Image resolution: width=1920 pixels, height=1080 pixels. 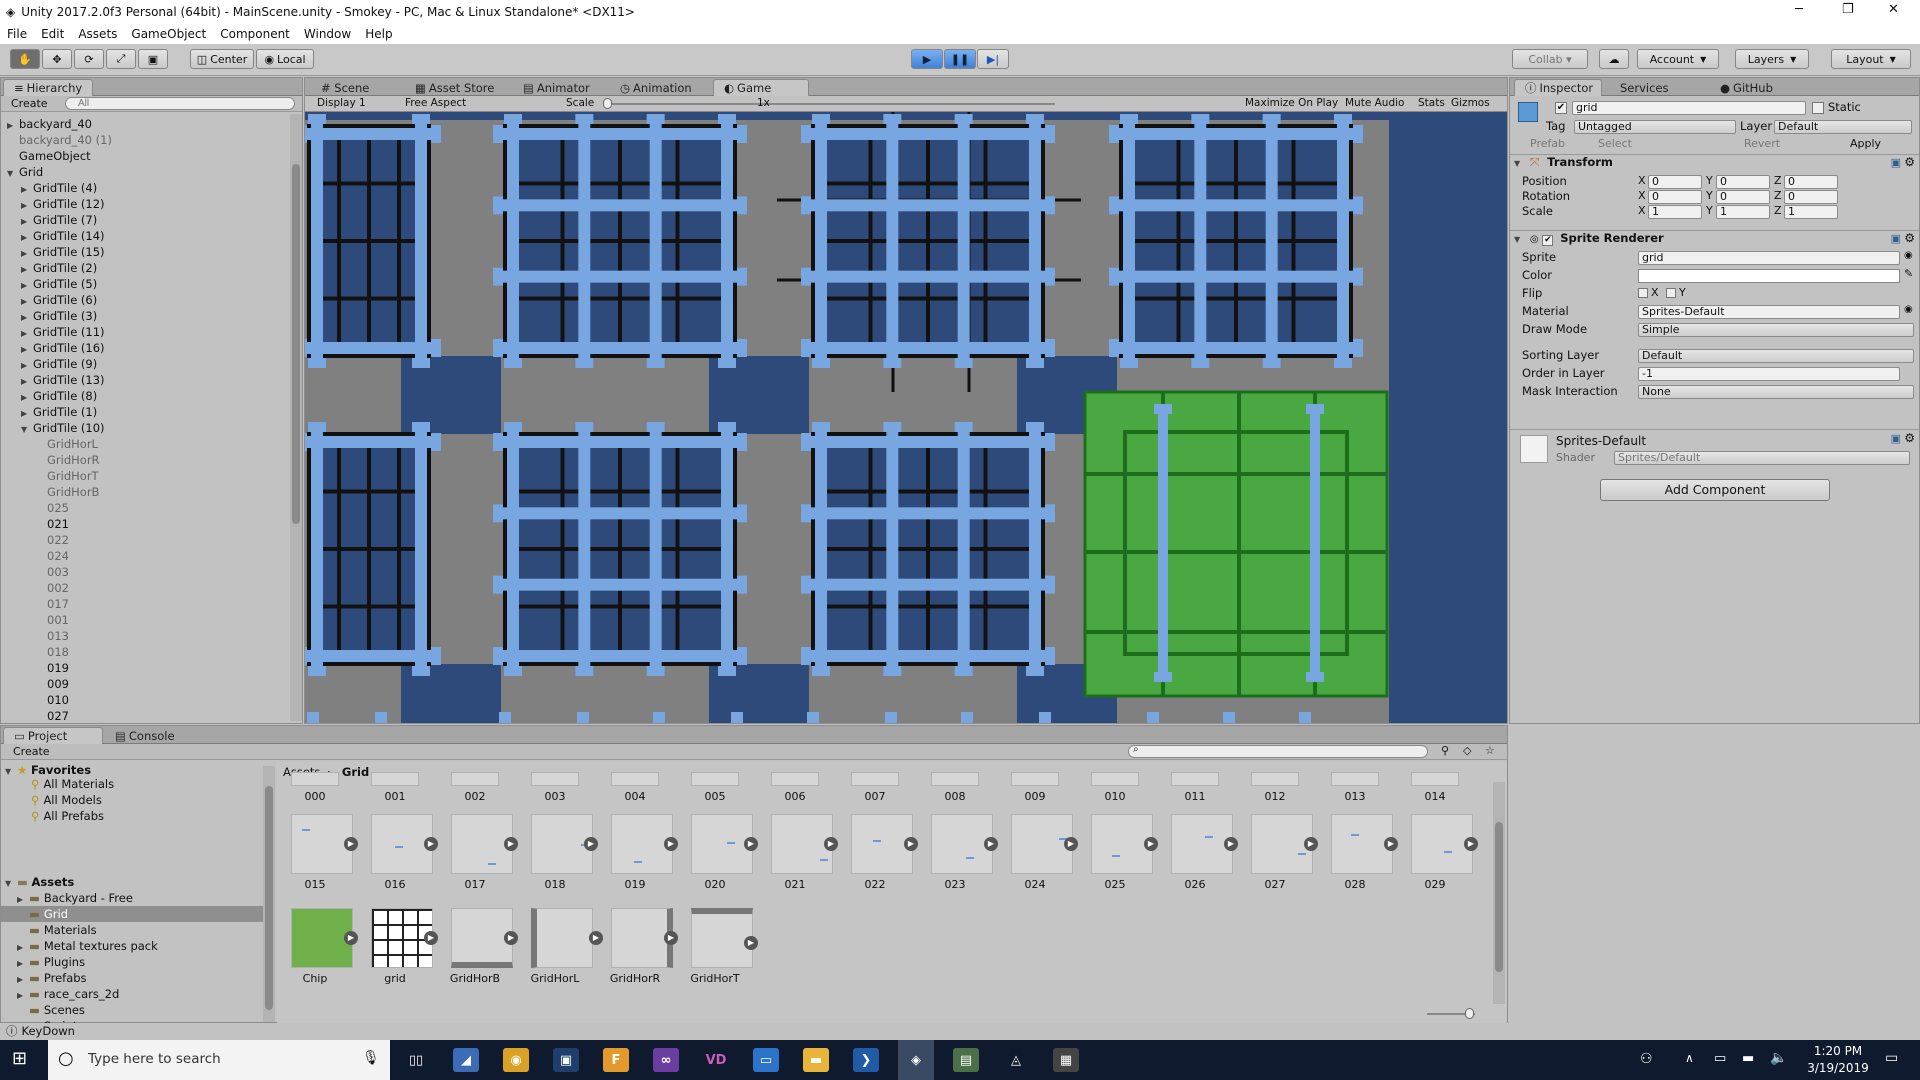 What do you see at coordinates (1431, 103) in the screenshot?
I see `stats-toggle: Stats` at bounding box center [1431, 103].